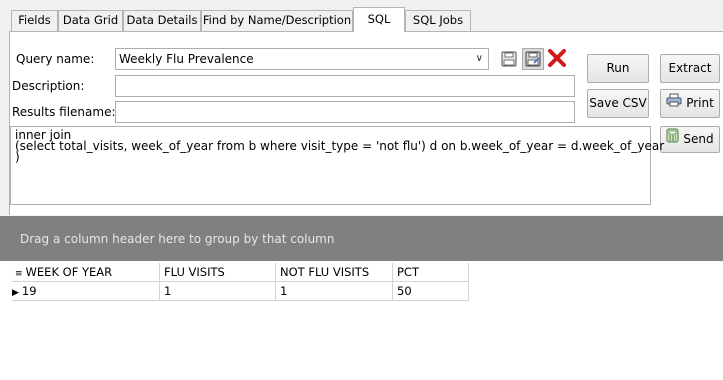 Image resolution: width=723 pixels, height=380 pixels. I want to click on grid-header-label: WEEK OF YEAR, so click(69, 272).